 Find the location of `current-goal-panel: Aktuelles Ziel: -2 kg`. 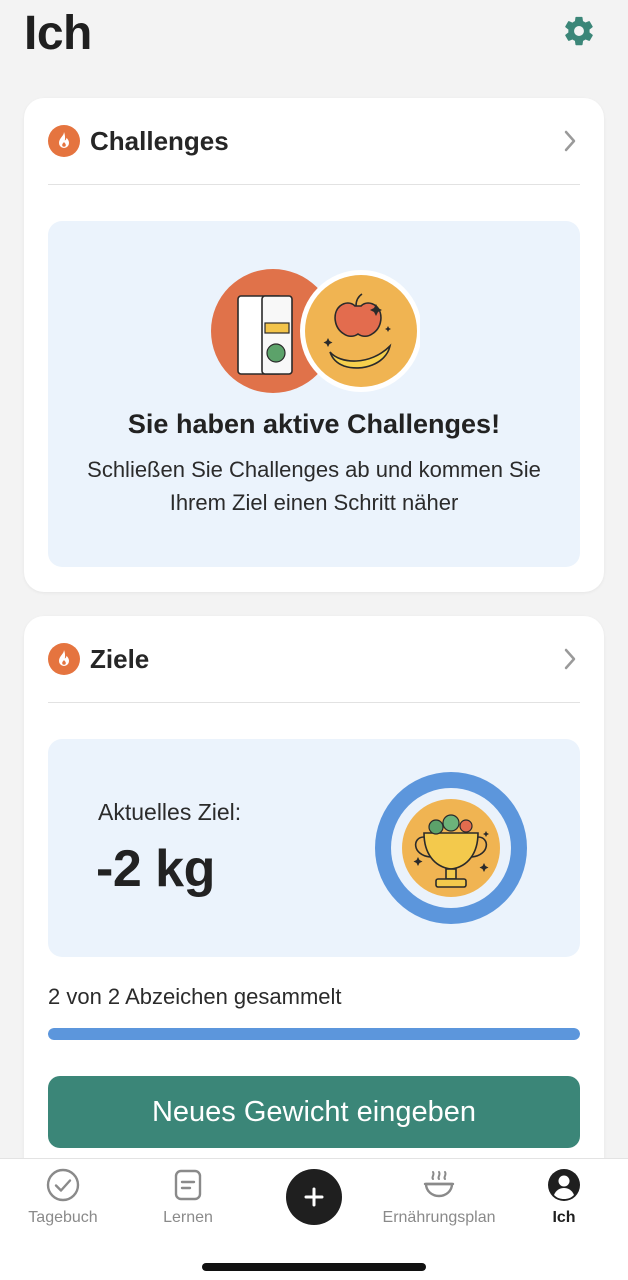

current-goal-panel: Aktuelles Ziel: -2 kg is located at coordinates (314, 848).